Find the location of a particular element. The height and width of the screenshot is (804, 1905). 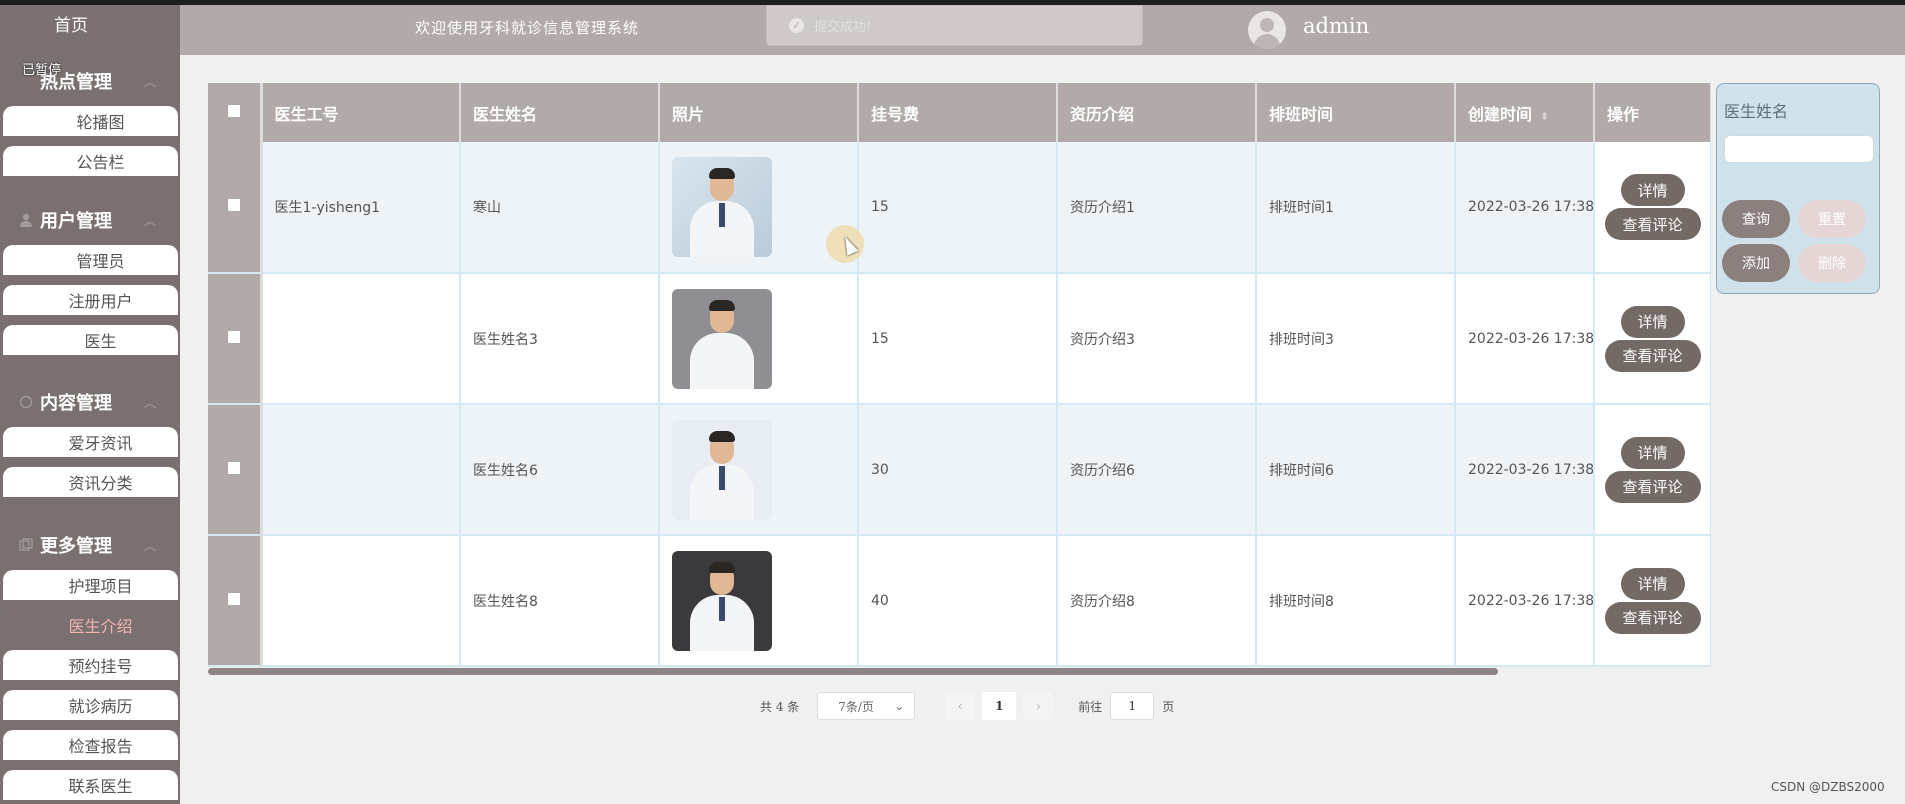

column-header-label: 创建时间 is located at coordinates (1500, 114).